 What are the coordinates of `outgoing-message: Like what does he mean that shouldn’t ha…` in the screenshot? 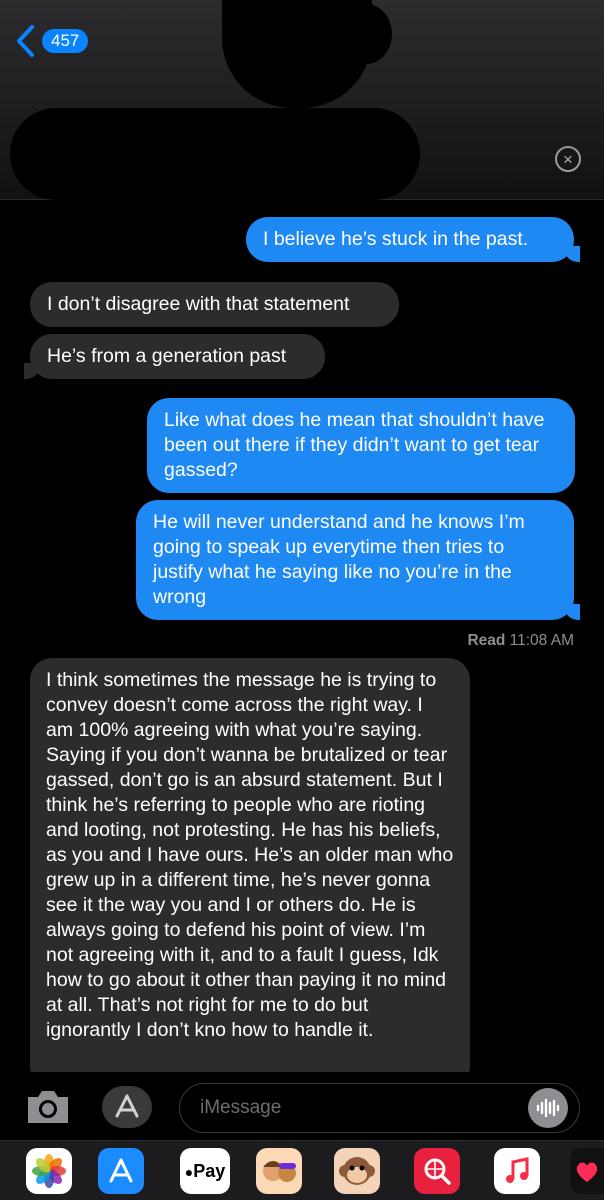 It's located at (361, 445).